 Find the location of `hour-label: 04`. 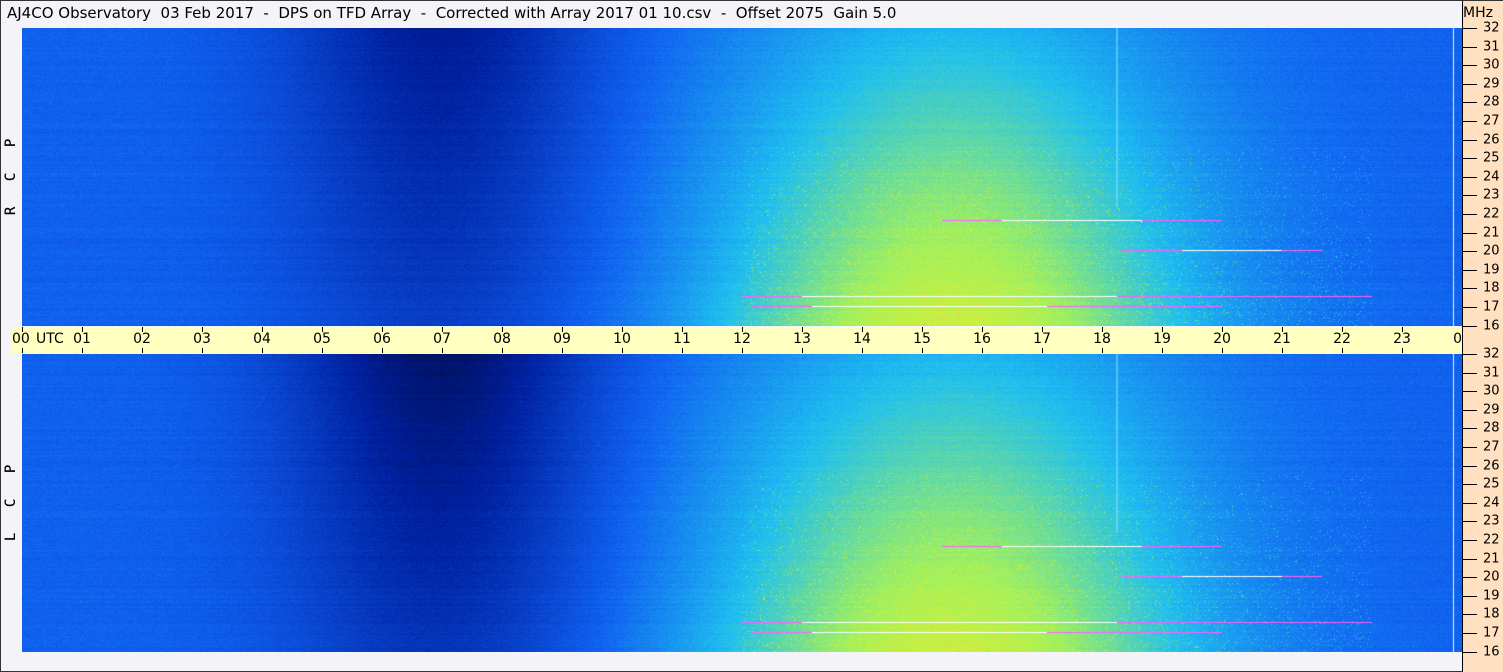

hour-label: 04 is located at coordinates (262, 339).